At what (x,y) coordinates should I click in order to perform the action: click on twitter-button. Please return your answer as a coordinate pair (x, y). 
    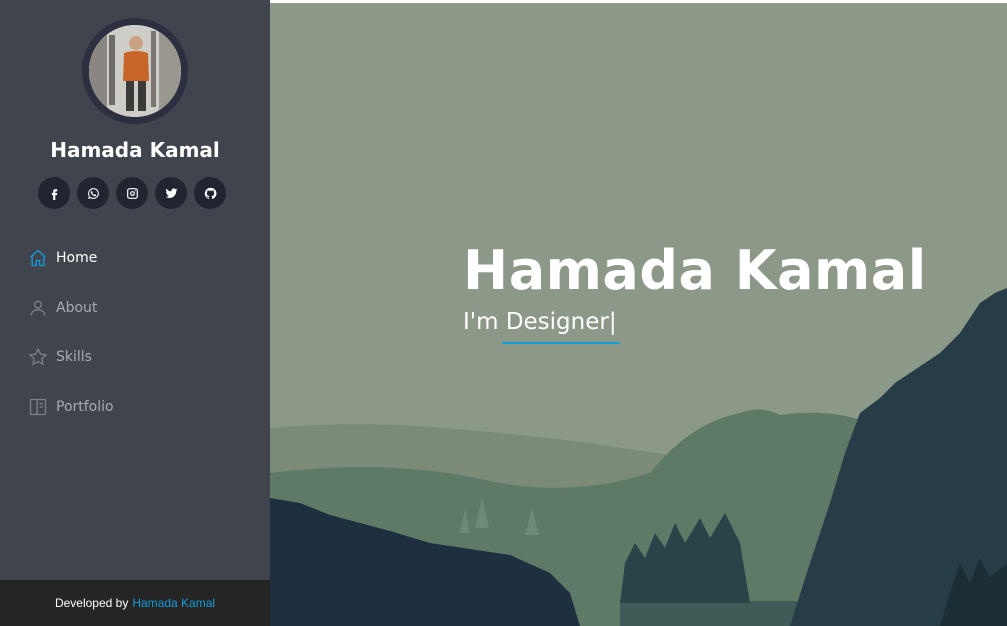
    Looking at the image, I should click on (171, 193).